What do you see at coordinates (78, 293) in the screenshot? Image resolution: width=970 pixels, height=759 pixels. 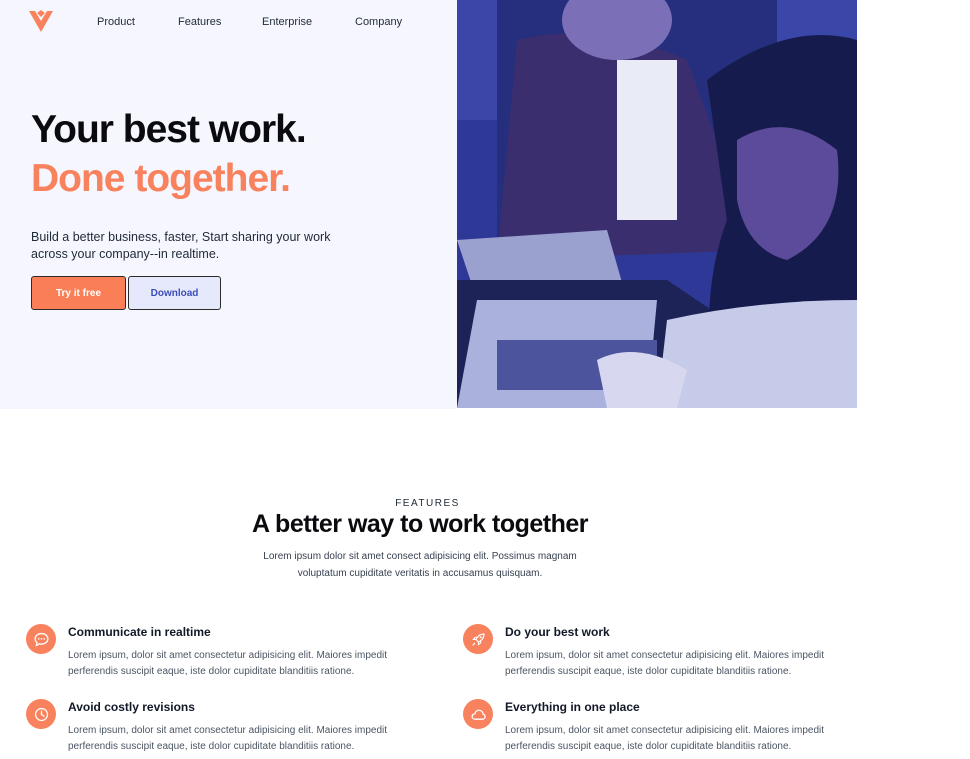 I see `try-free-button: Try it free` at bounding box center [78, 293].